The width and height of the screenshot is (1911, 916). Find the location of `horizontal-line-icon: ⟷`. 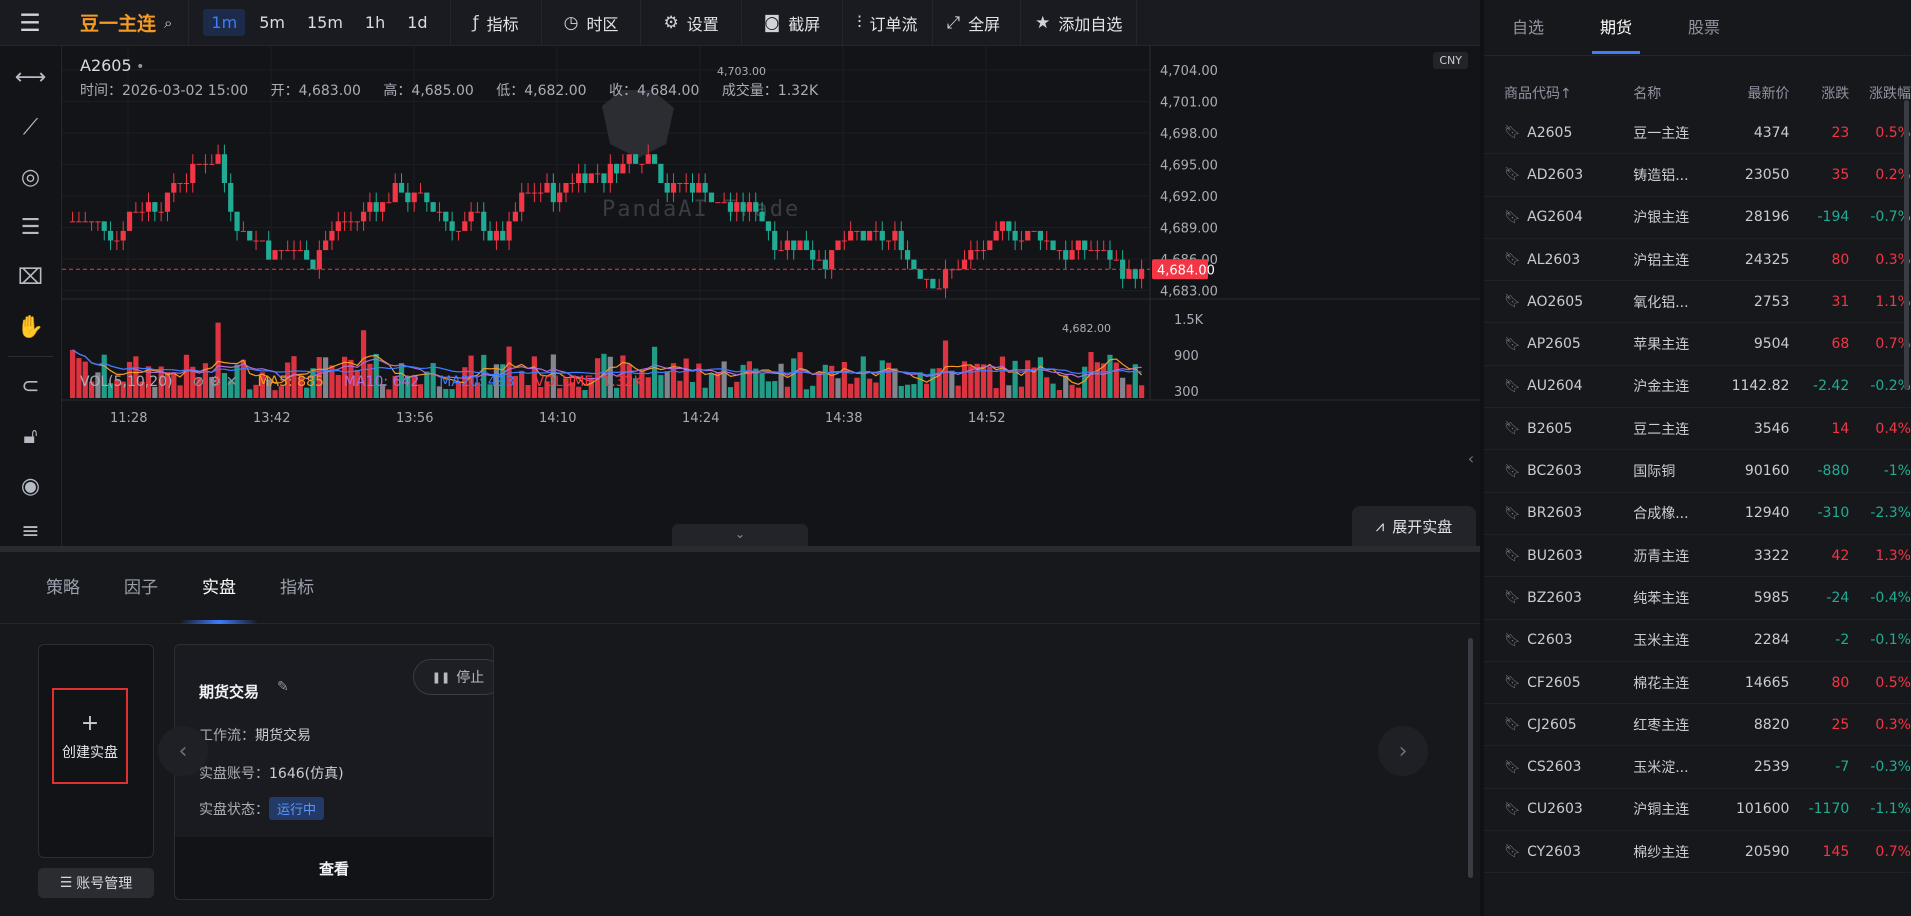

horizontal-line-icon: ⟷ is located at coordinates (30, 77).